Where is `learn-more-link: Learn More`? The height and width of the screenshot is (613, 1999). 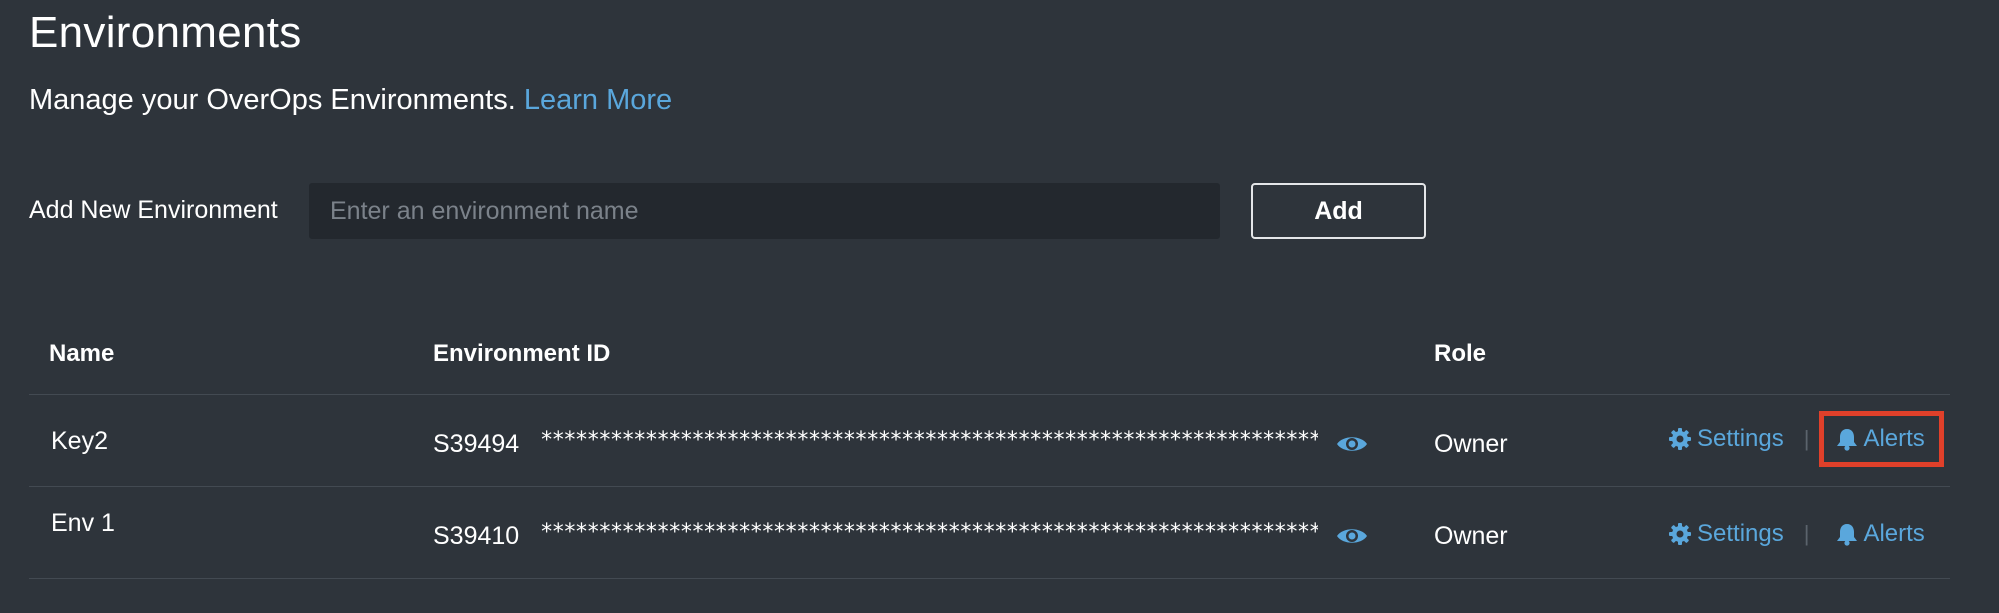
learn-more-link: Learn More is located at coordinates (598, 100).